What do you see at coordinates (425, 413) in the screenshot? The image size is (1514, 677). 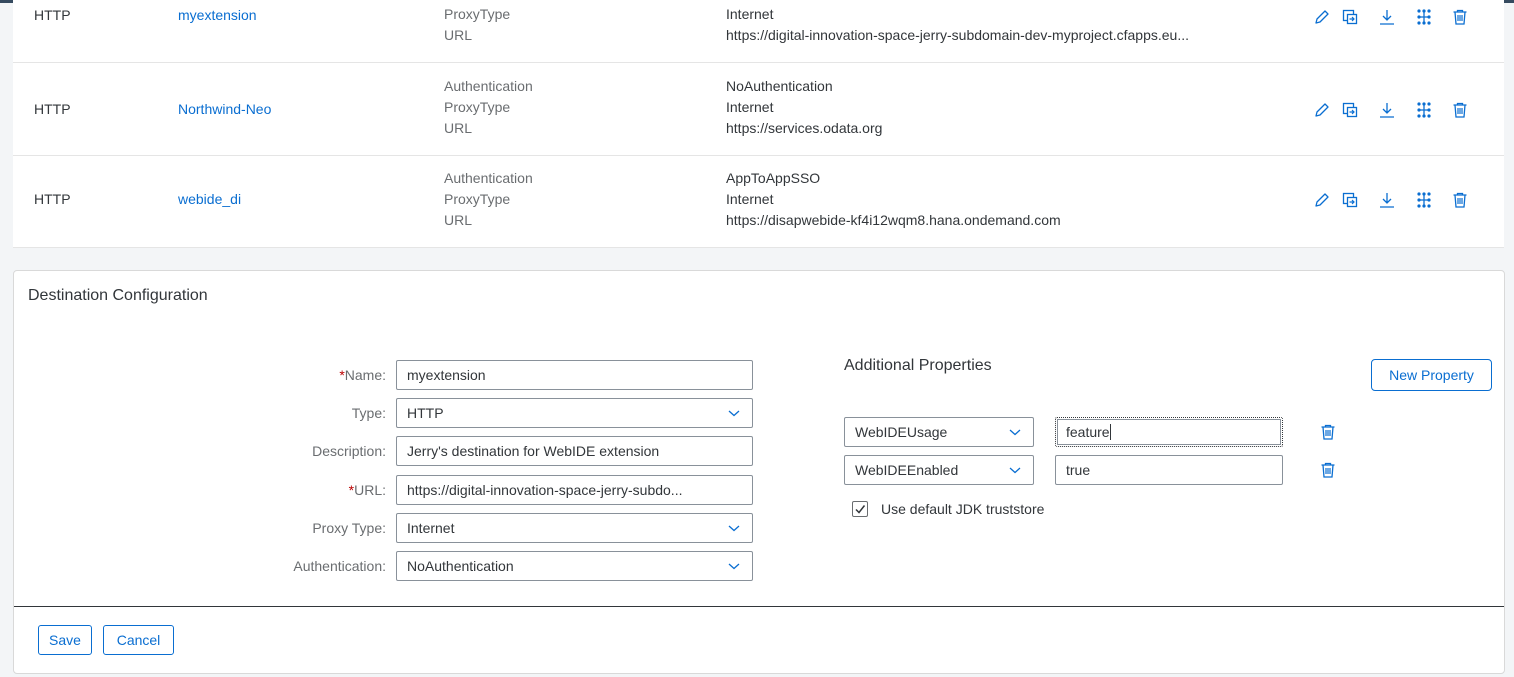 I see `type-select-value: HTTP` at bounding box center [425, 413].